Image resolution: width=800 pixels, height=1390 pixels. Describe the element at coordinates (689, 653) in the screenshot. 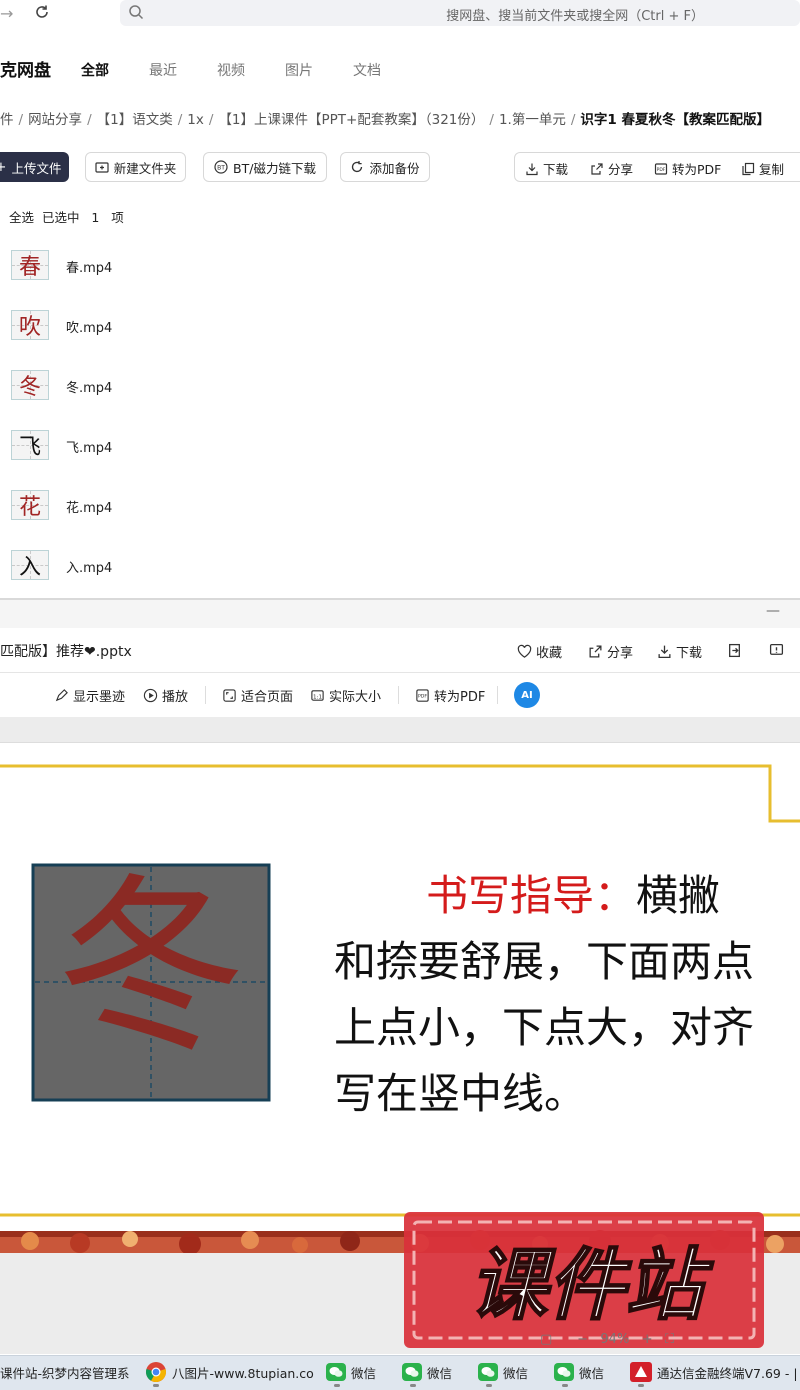

I see `preview-download-label: 下载` at that location.